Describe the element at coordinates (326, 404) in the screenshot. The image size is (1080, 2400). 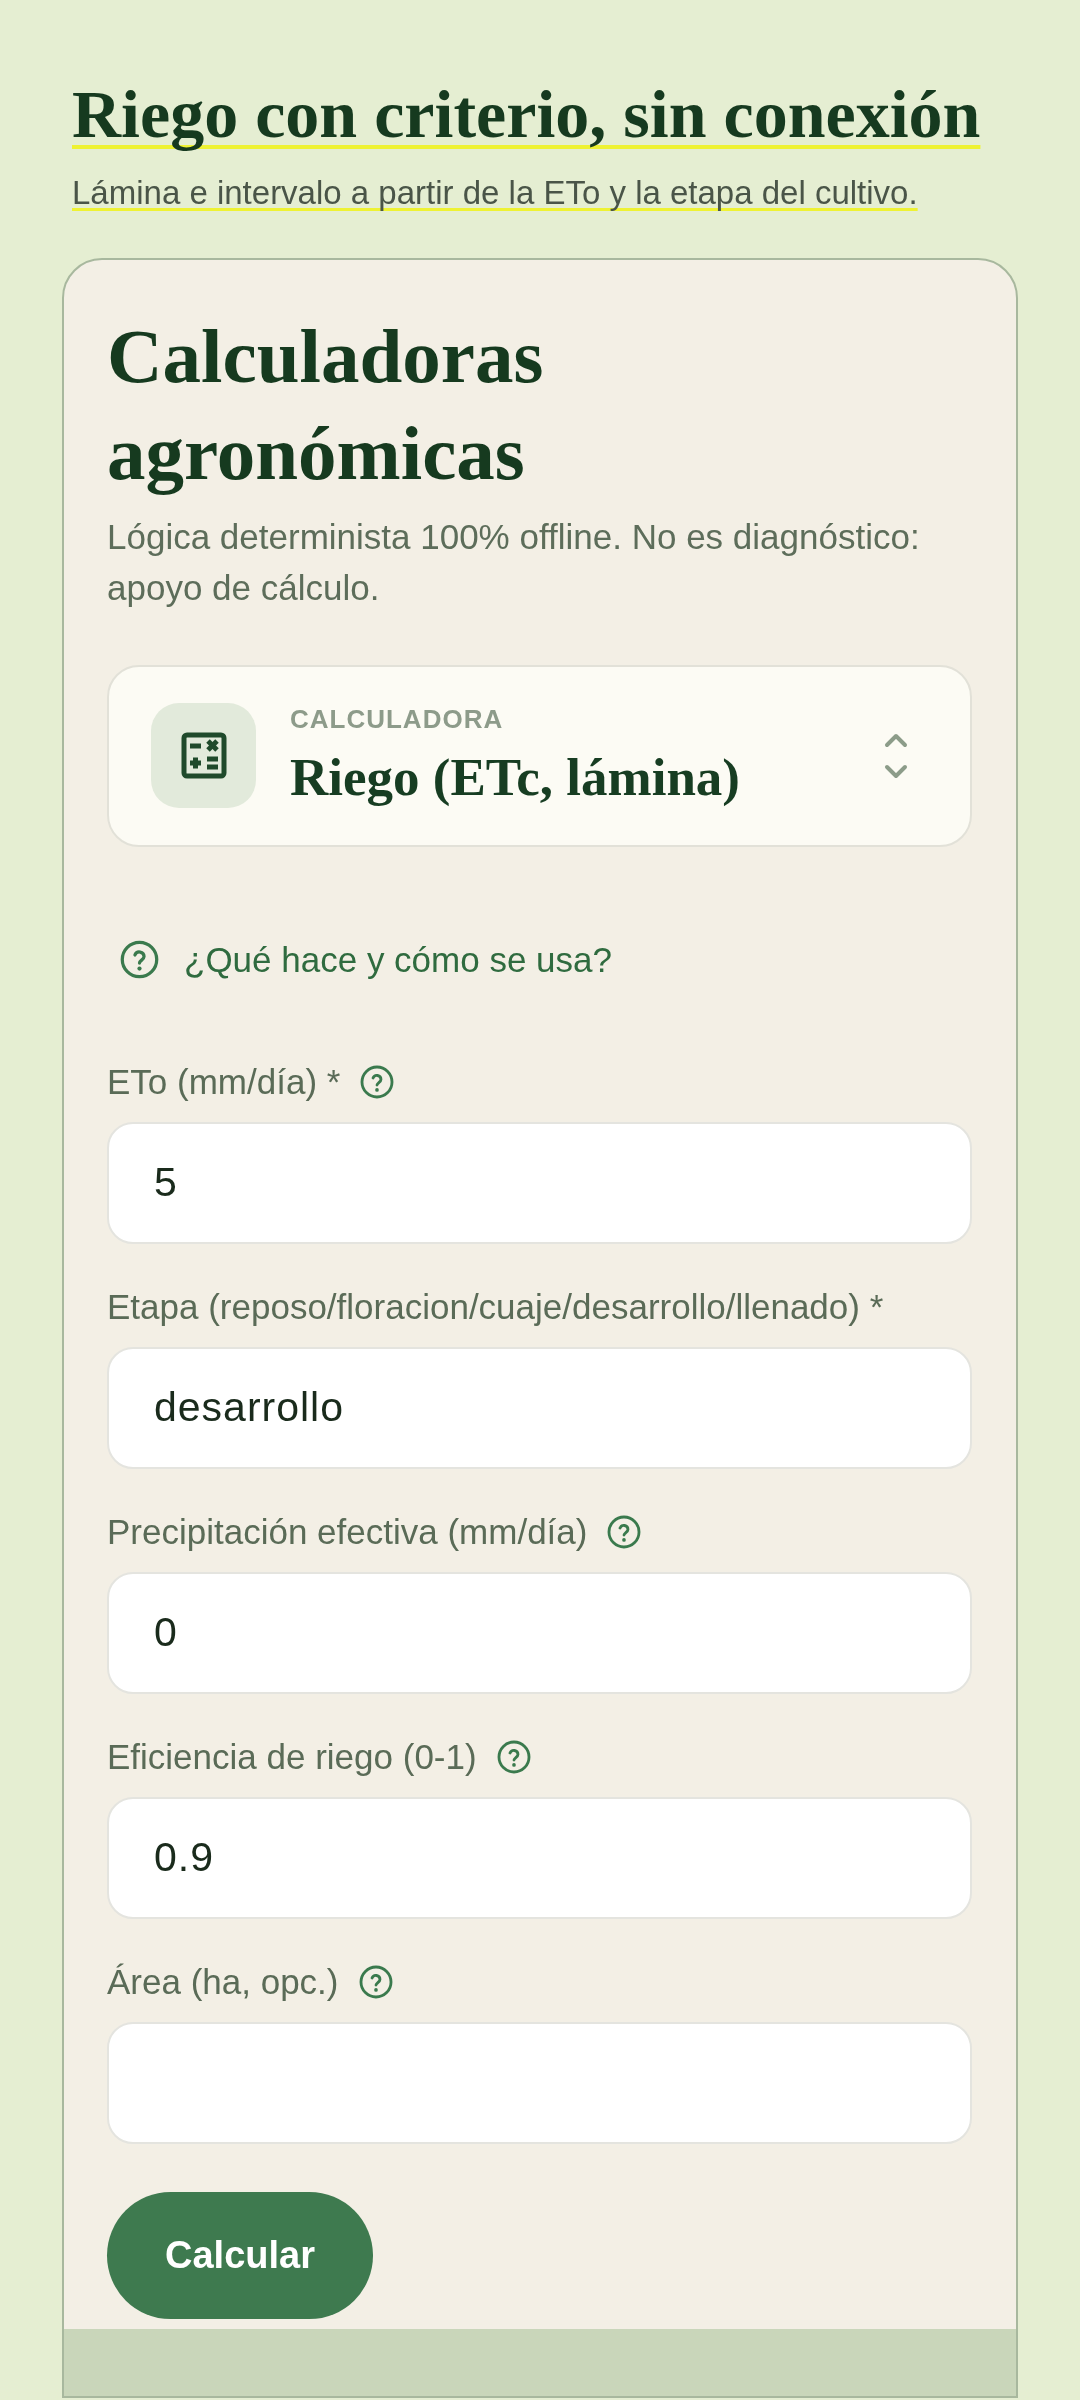
I see `card-title: Calculadoras agronómicas` at that location.